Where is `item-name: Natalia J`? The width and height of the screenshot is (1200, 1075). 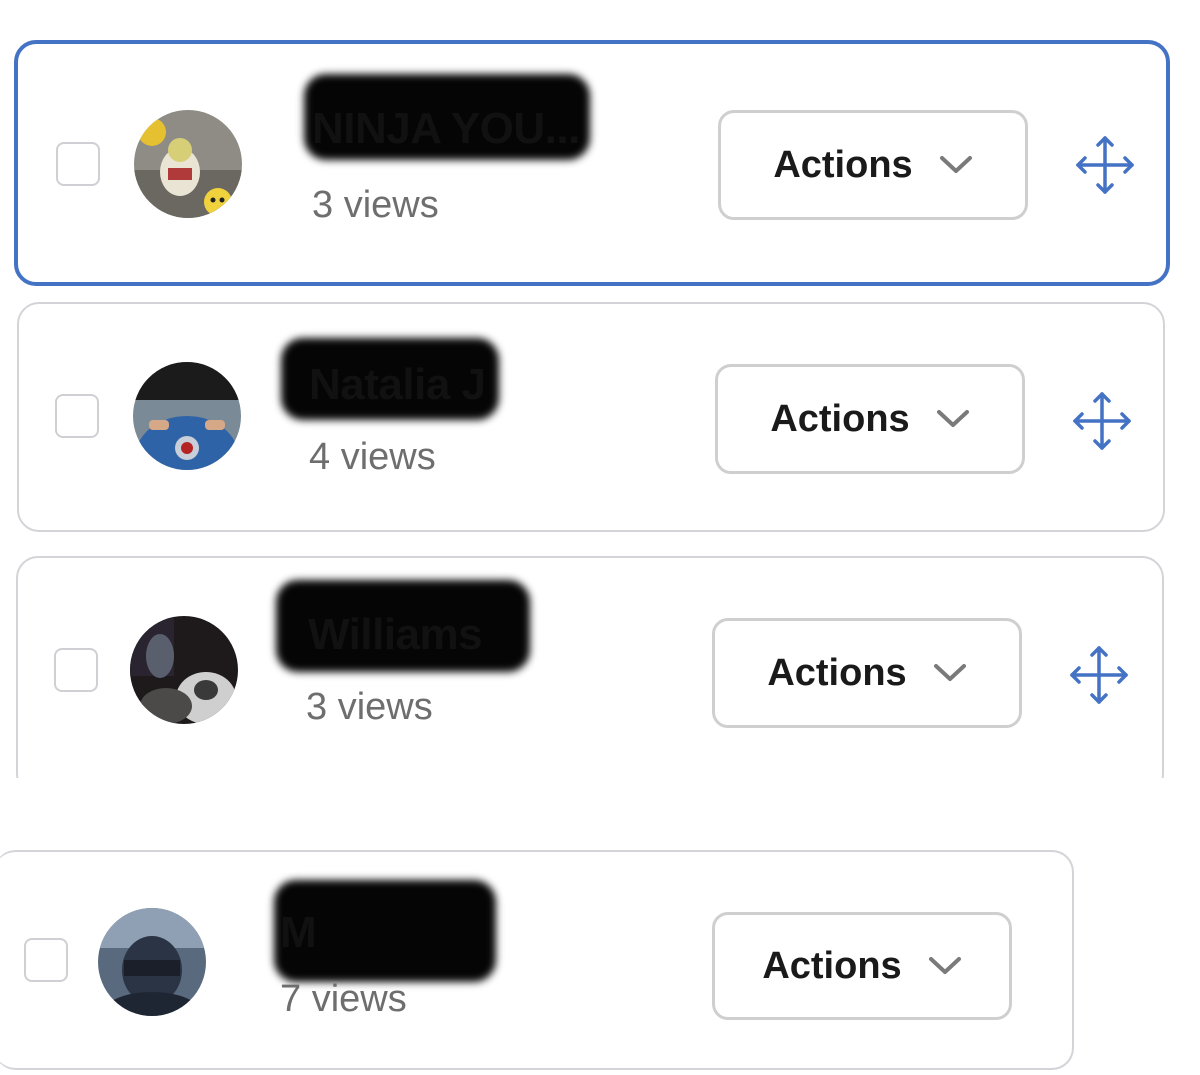
item-name: Natalia J is located at coordinates (397, 384).